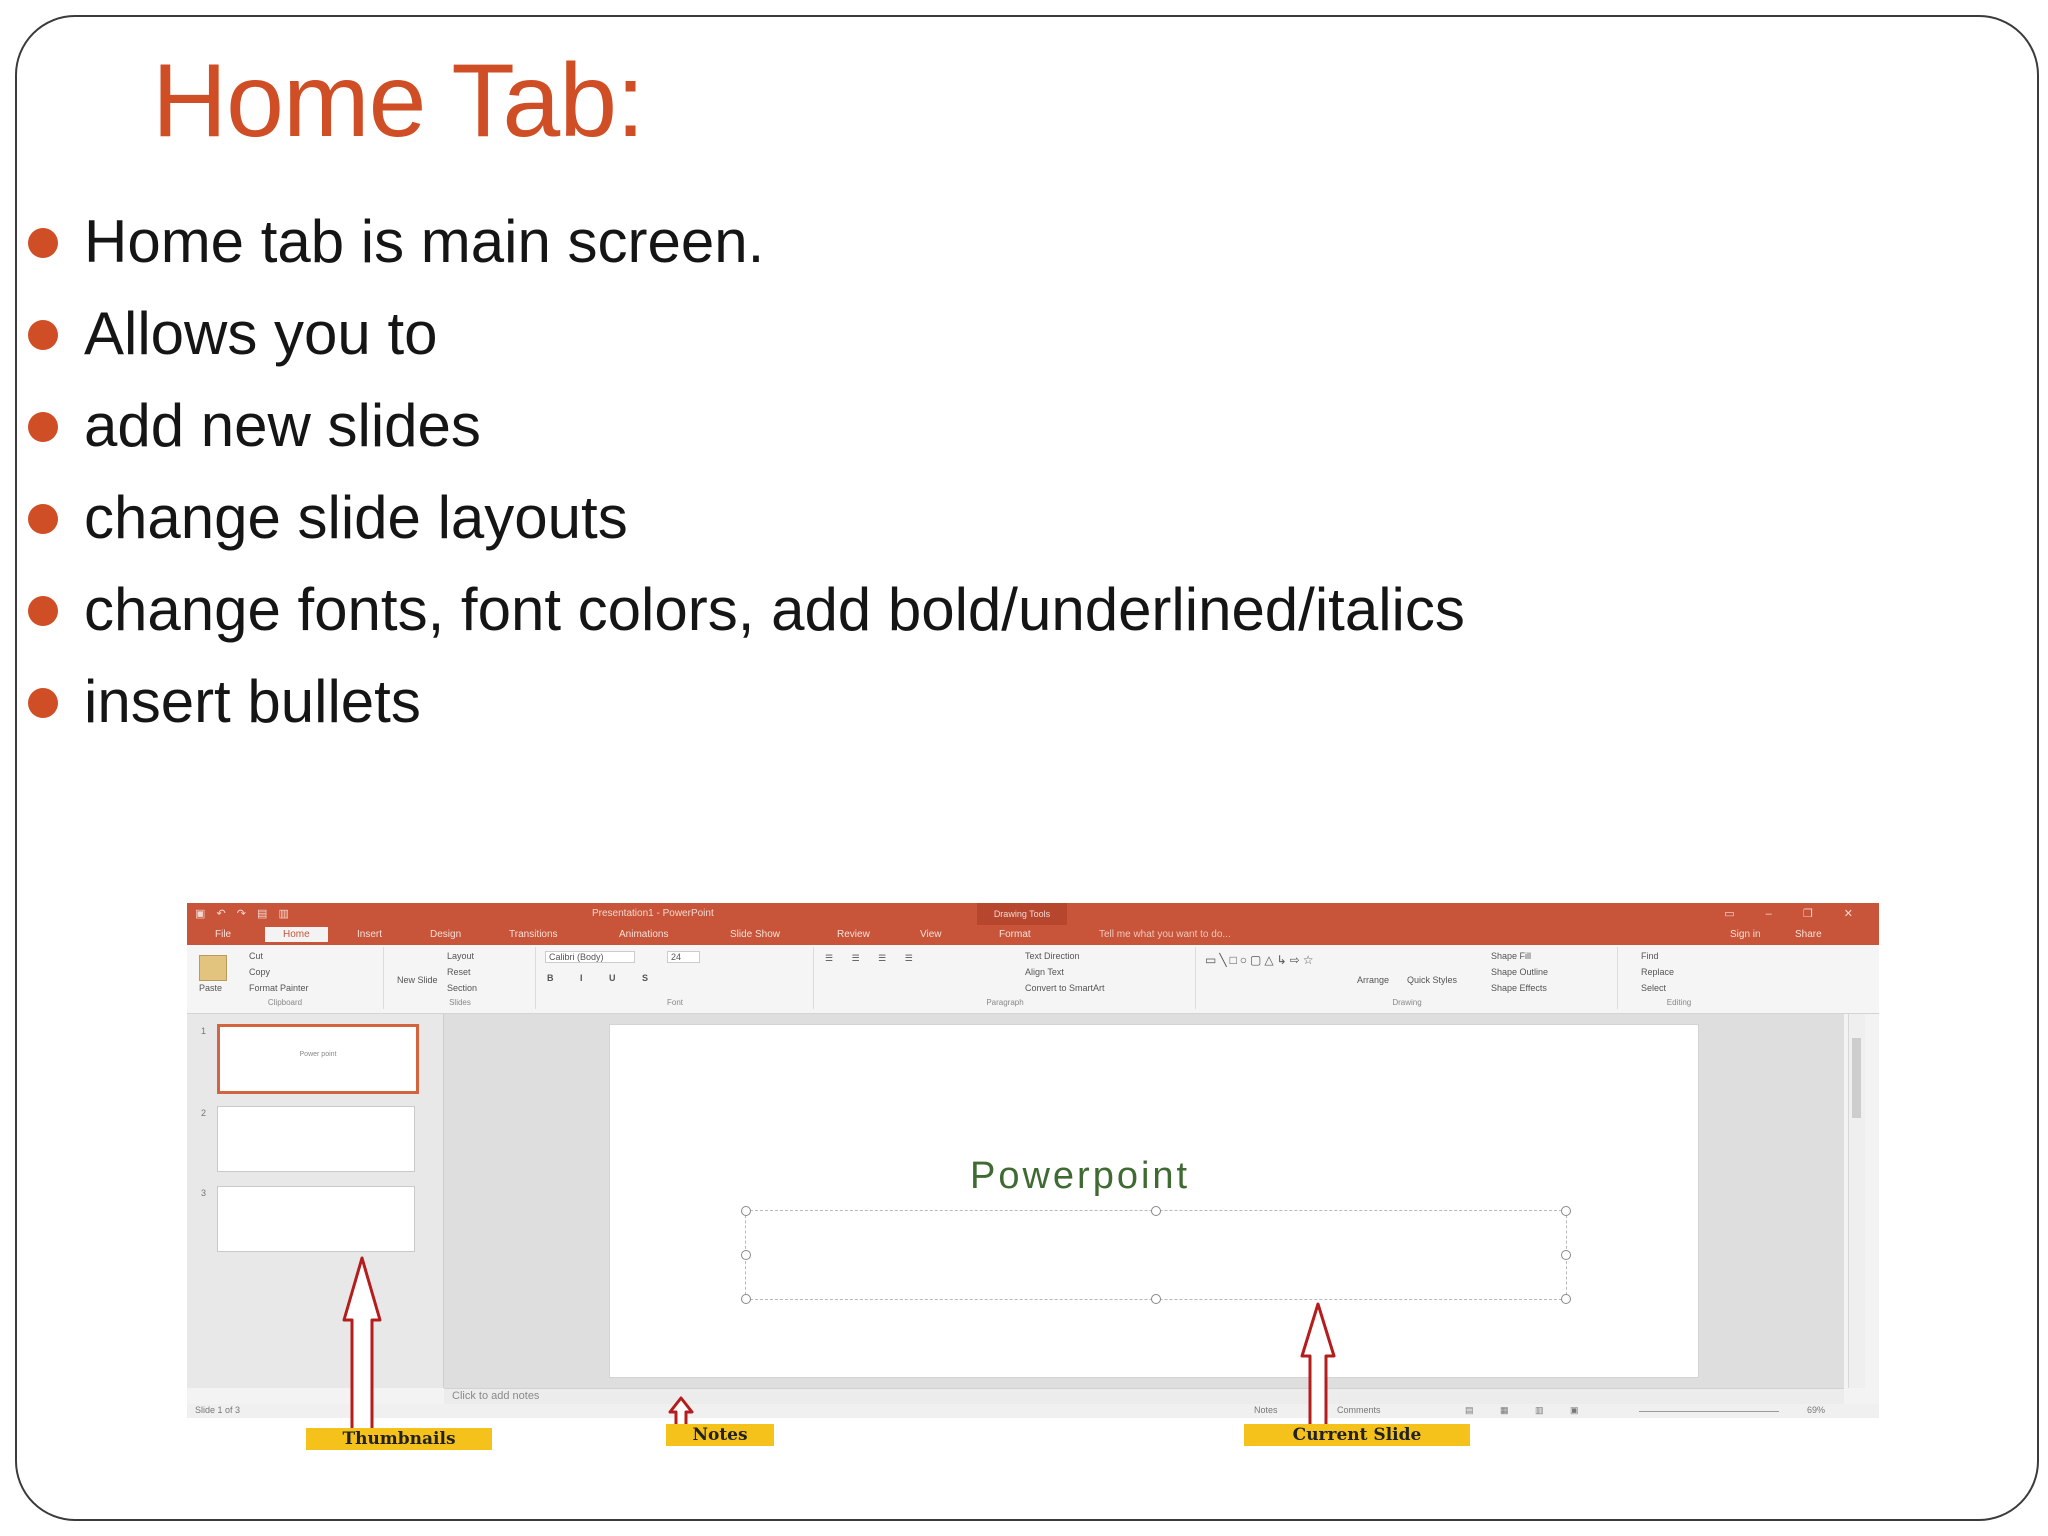 This screenshot has height=1536, width=2048. Describe the element at coordinates (399, 1439) in the screenshot. I see `thumbnails-callout: Thumbnails` at that location.